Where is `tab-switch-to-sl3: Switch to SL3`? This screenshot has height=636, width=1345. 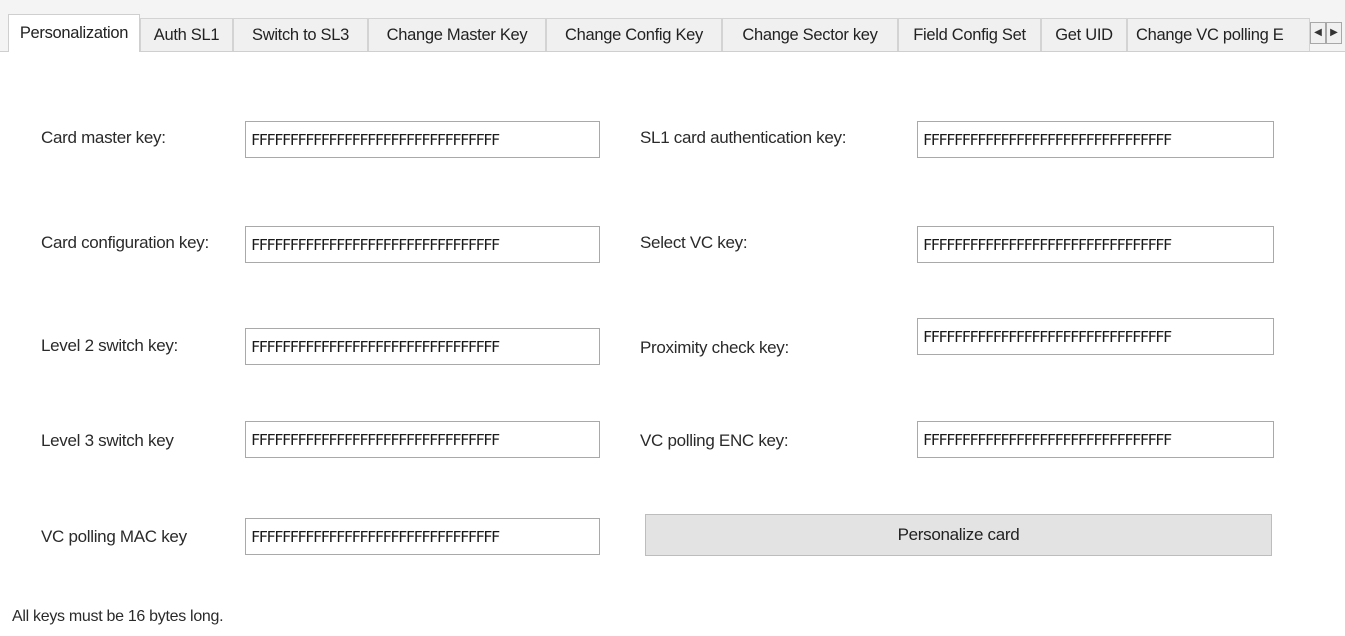 tab-switch-to-sl3: Switch to SL3 is located at coordinates (300, 34).